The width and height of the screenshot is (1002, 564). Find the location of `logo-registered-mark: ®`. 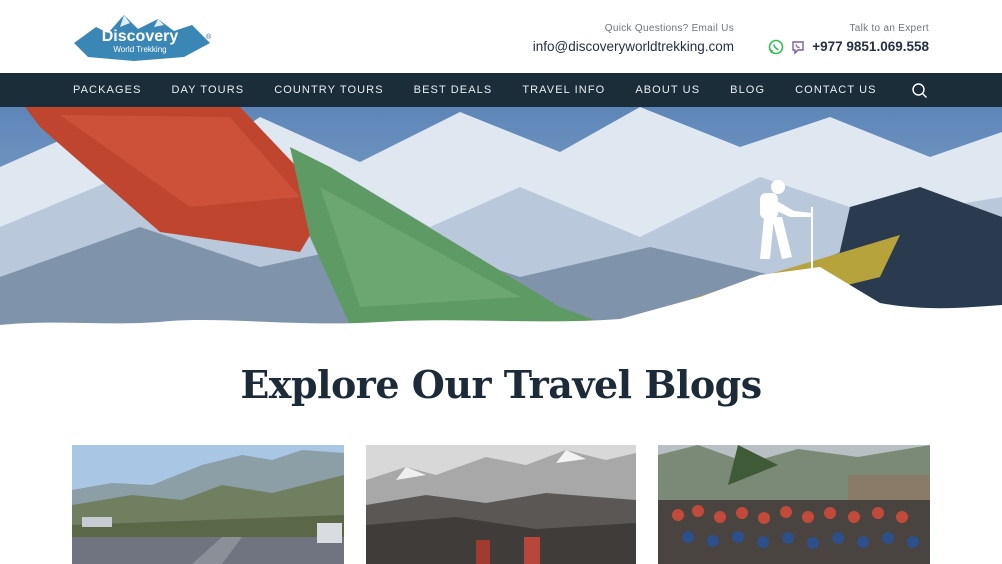

logo-registered-mark: ® is located at coordinates (209, 37).